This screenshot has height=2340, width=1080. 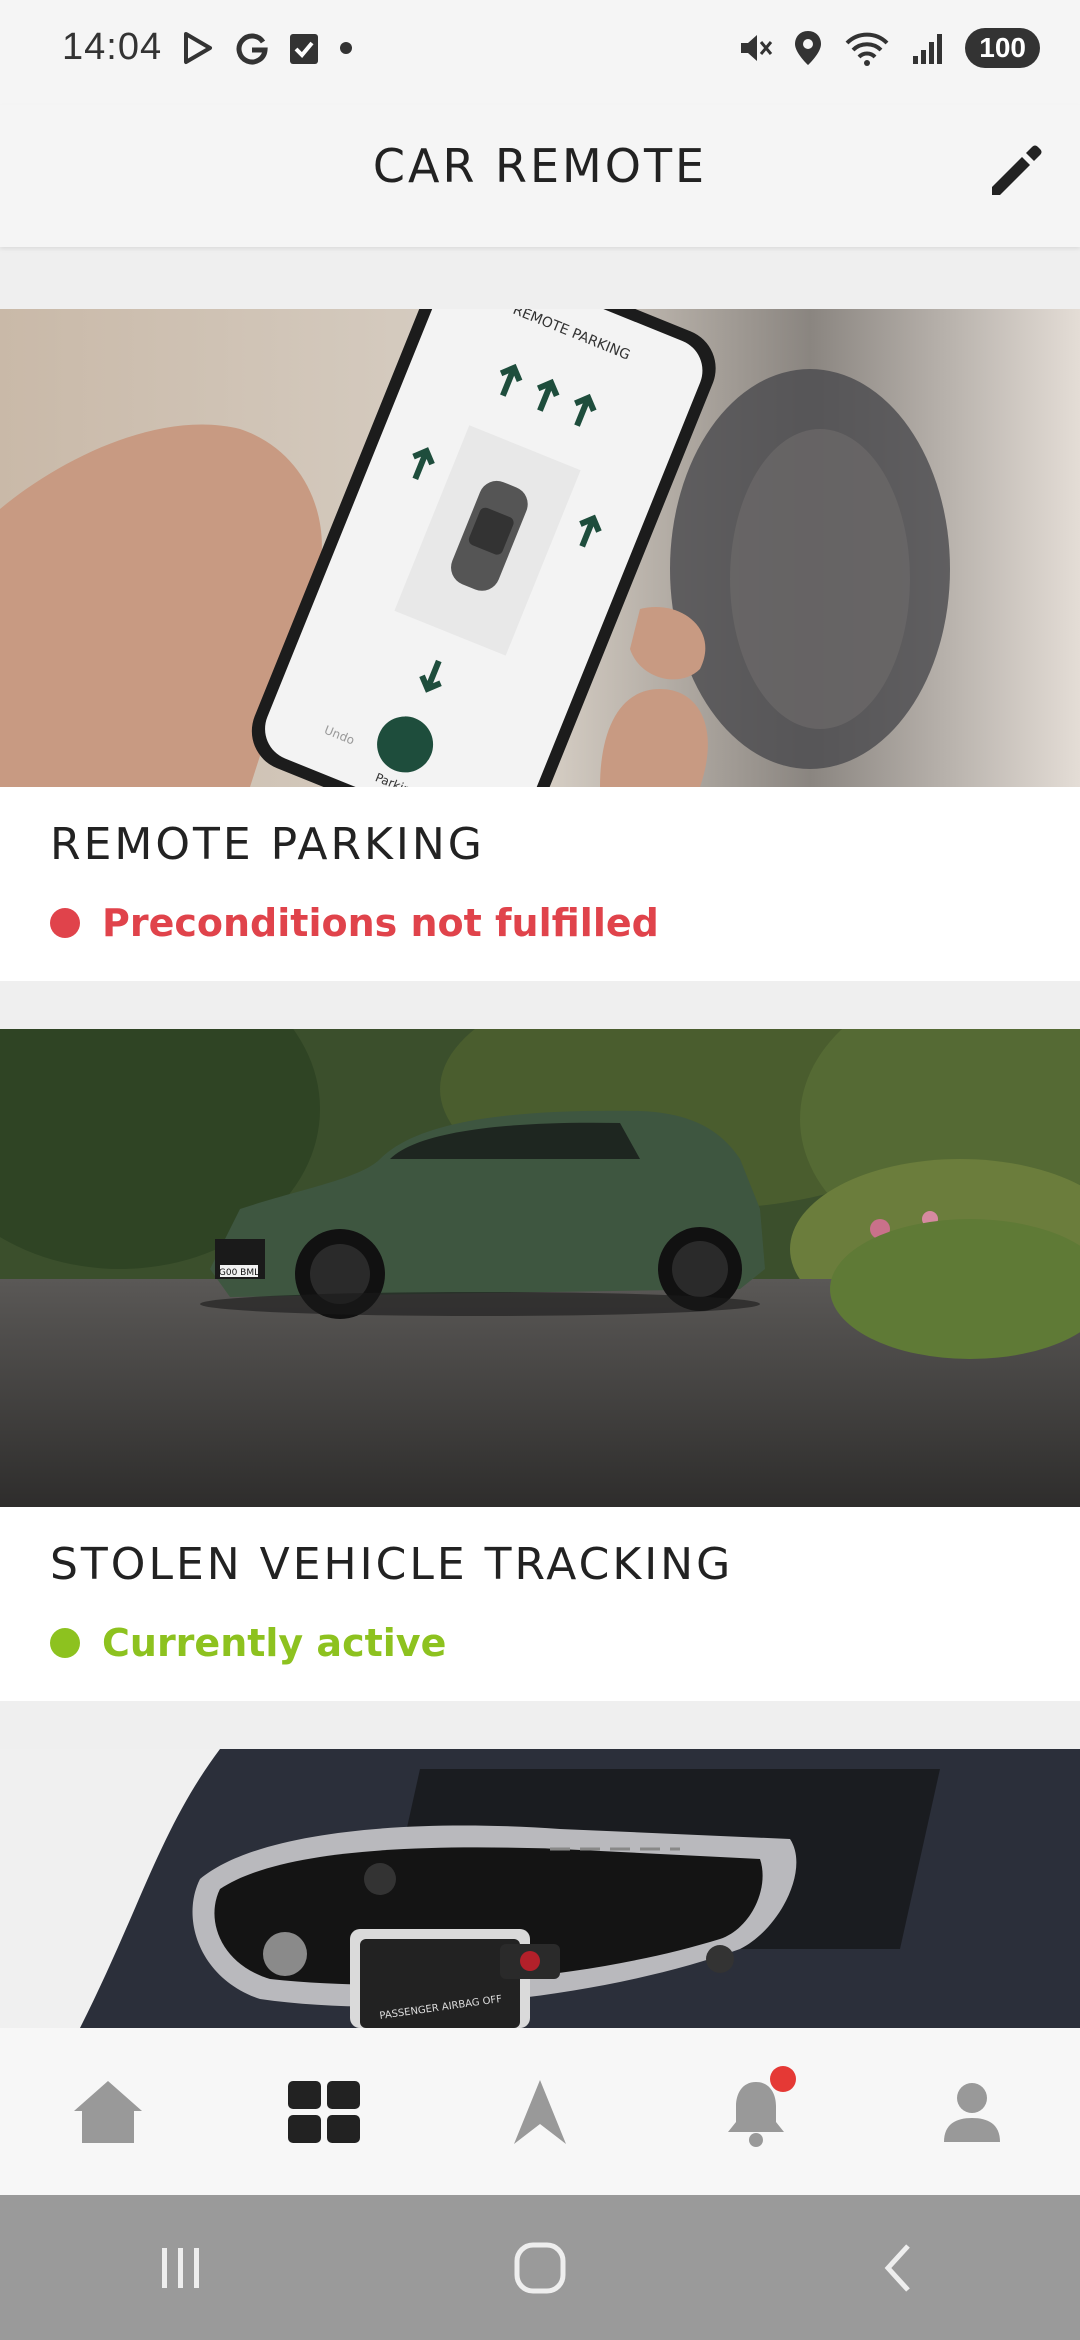 What do you see at coordinates (198, 48) in the screenshot?
I see `play-store-icon` at bounding box center [198, 48].